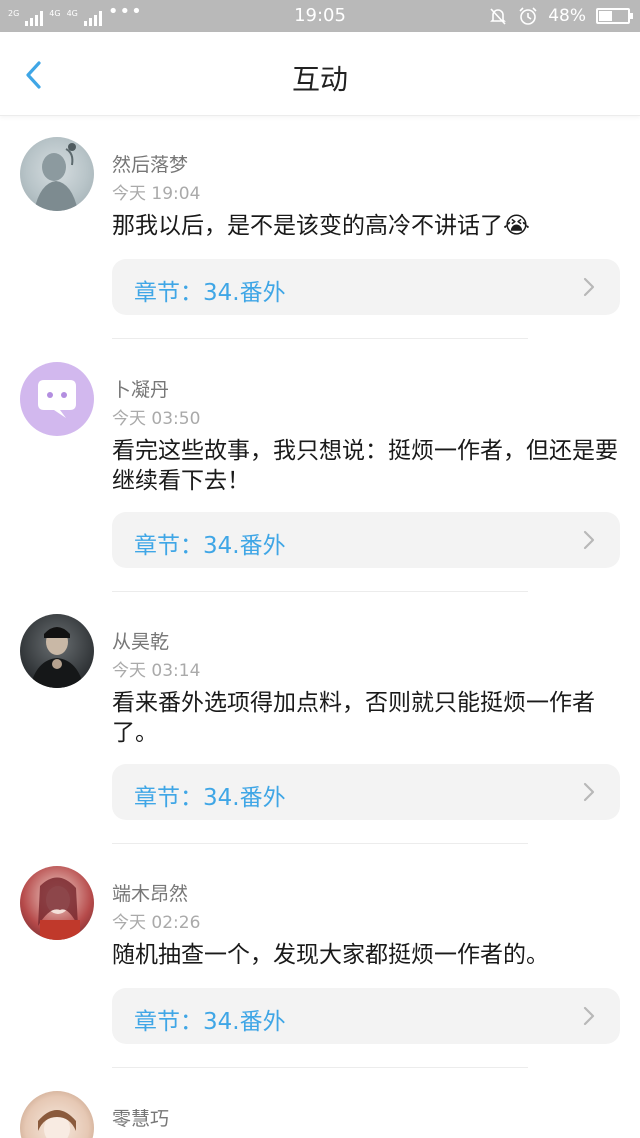 The height and width of the screenshot is (1138, 640). I want to click on comment-time: 今天 03:14, so click(156, 671).